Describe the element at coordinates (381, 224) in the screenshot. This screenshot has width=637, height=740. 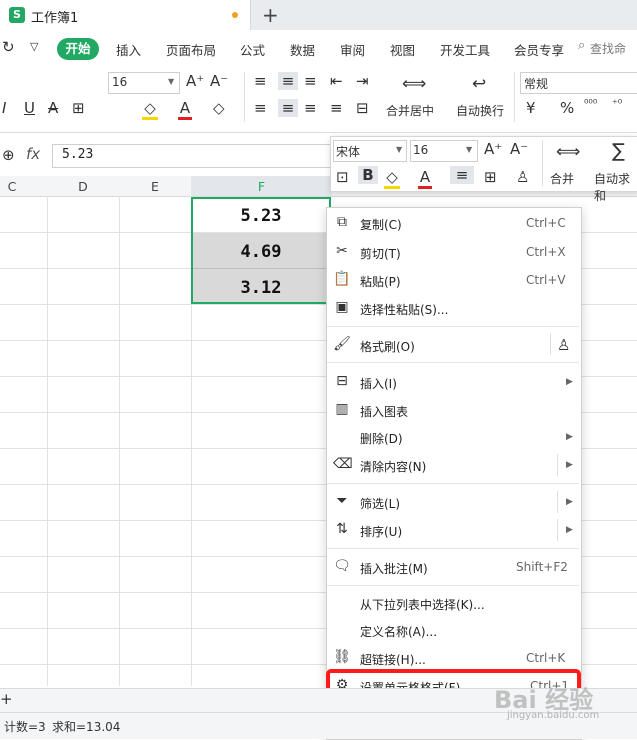
I see `menu-item-copy: 复制(C)` at that location.